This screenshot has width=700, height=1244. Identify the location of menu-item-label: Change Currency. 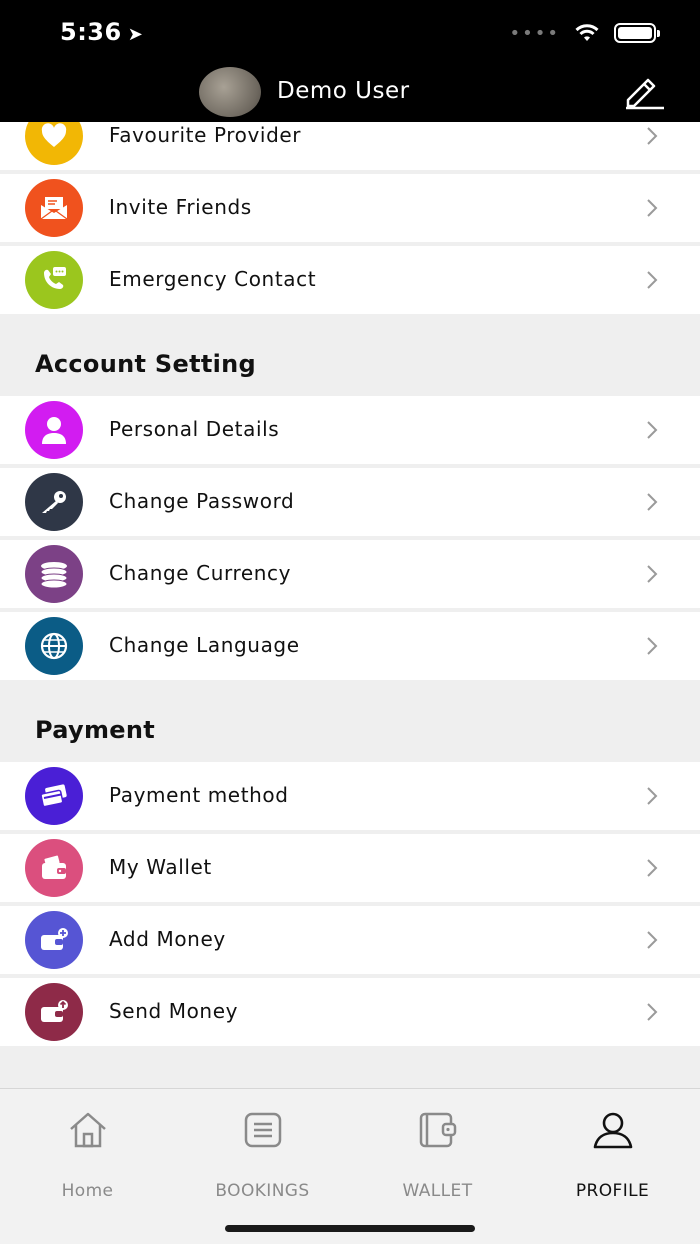
(200, 573).